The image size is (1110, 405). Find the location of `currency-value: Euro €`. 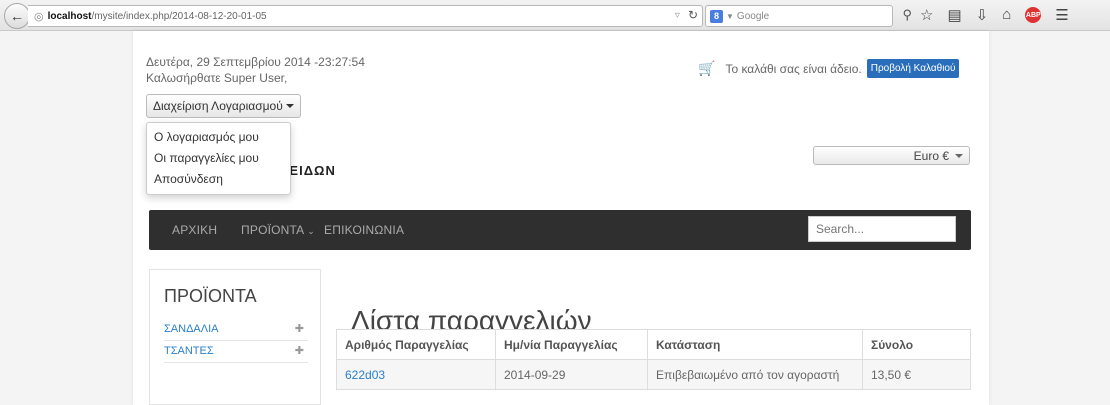

currency-value: Euro € is located at coordinates (931, 155).